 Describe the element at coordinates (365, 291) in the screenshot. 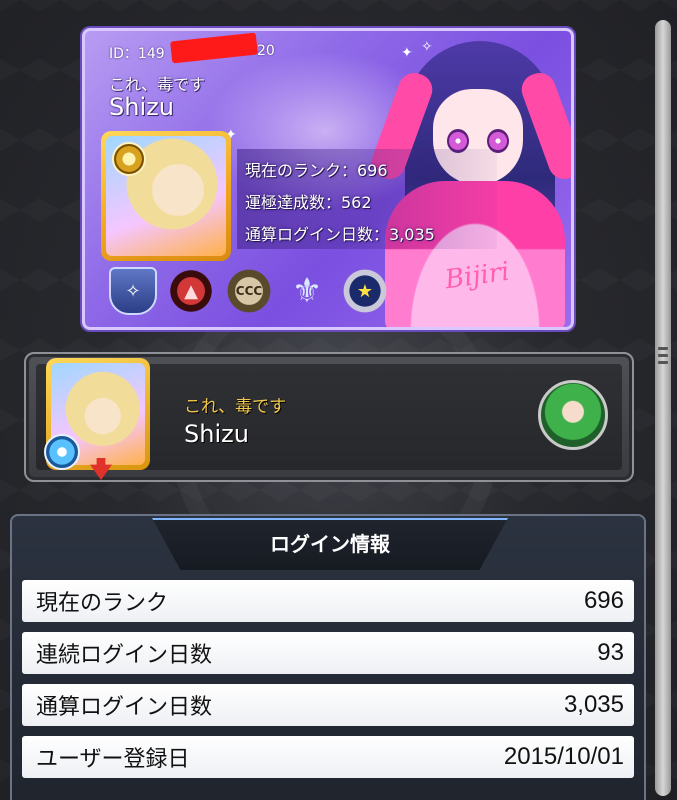

I see `round-badge-emblem-icon: ★` at that location.